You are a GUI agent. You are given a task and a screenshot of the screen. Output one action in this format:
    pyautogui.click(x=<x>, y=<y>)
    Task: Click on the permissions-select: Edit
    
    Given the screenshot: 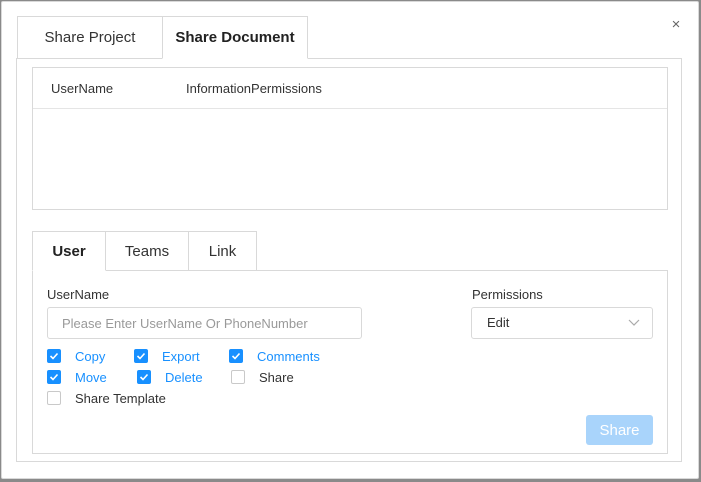 What is the action you would take?
    pyautogui.click(x=562, y=323)
    